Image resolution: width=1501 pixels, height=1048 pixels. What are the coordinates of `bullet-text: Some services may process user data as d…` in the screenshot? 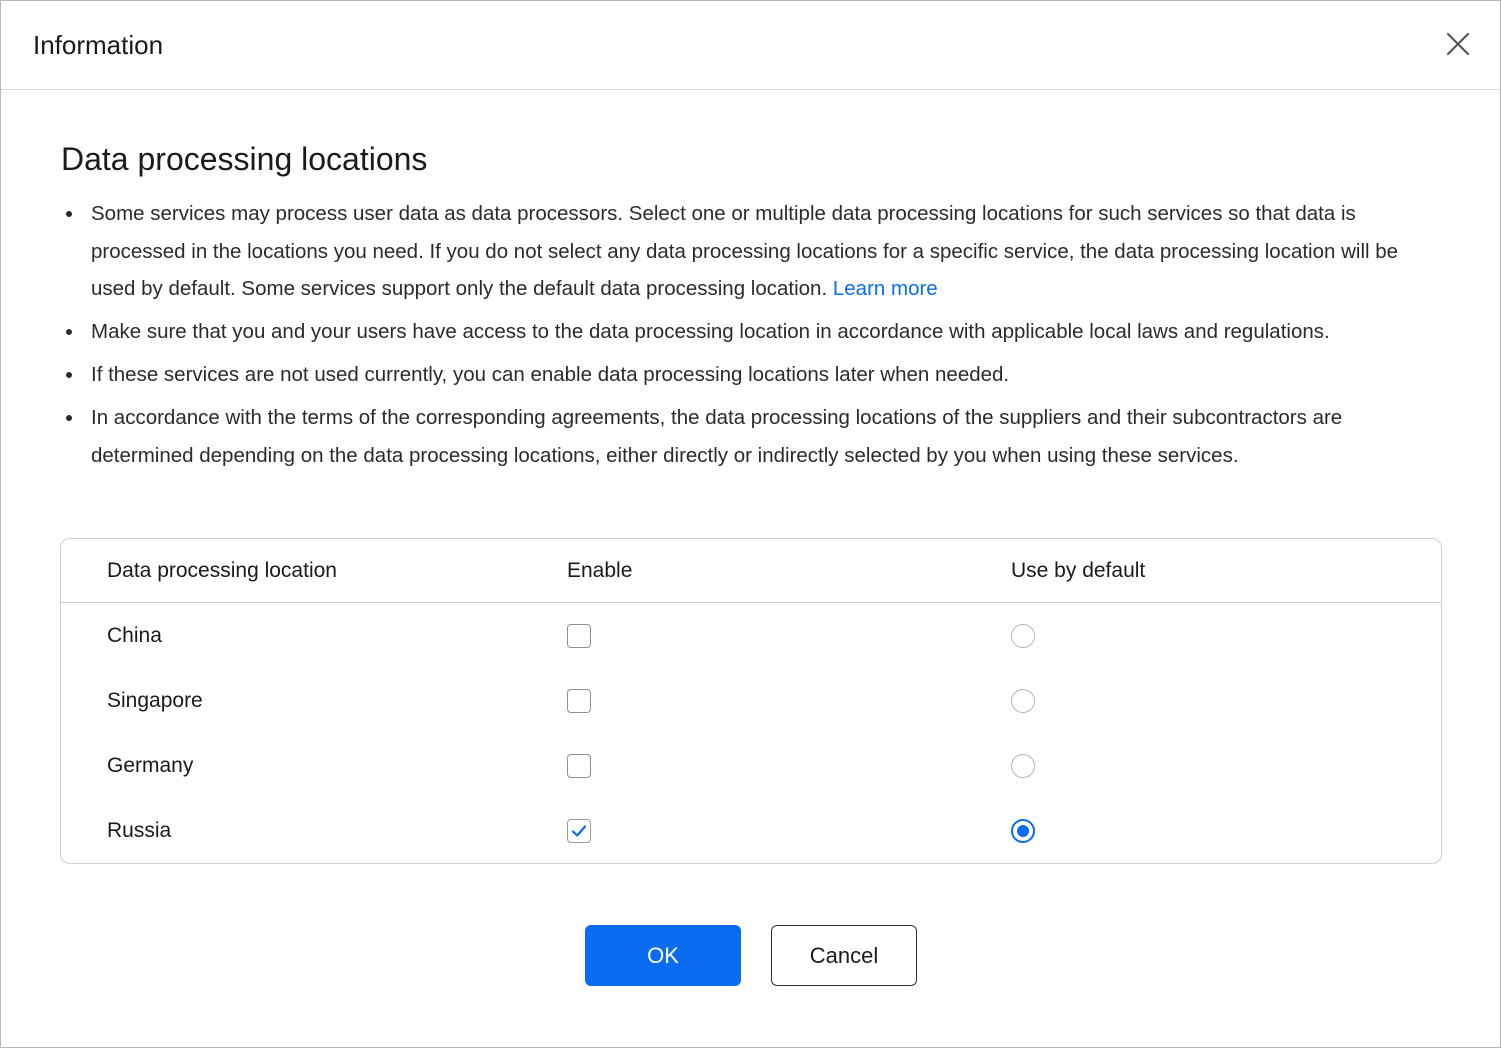 It's located at (745, 251).